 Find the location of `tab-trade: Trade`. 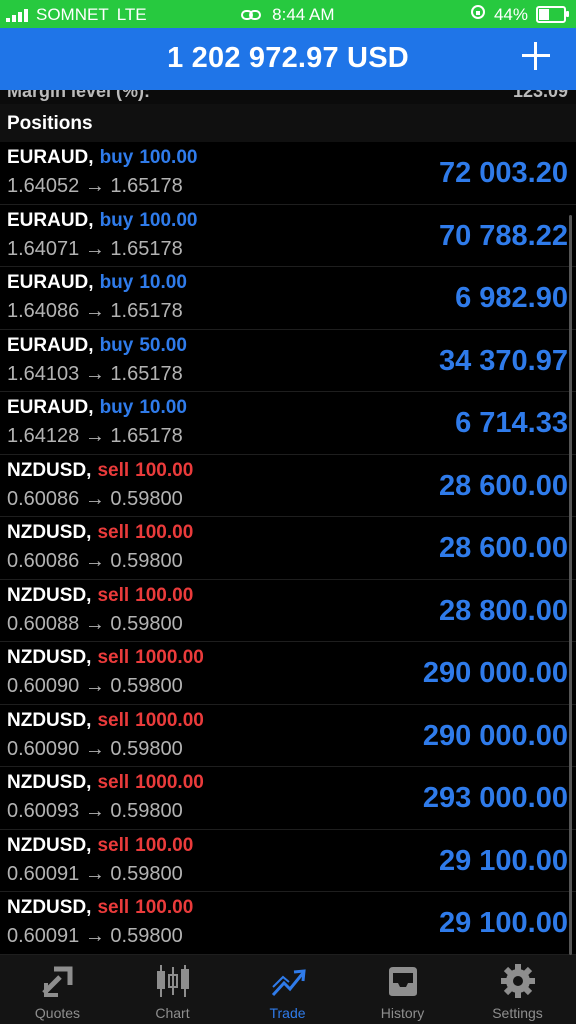

tab-trade: Trade is located at coordinates (287, 989).